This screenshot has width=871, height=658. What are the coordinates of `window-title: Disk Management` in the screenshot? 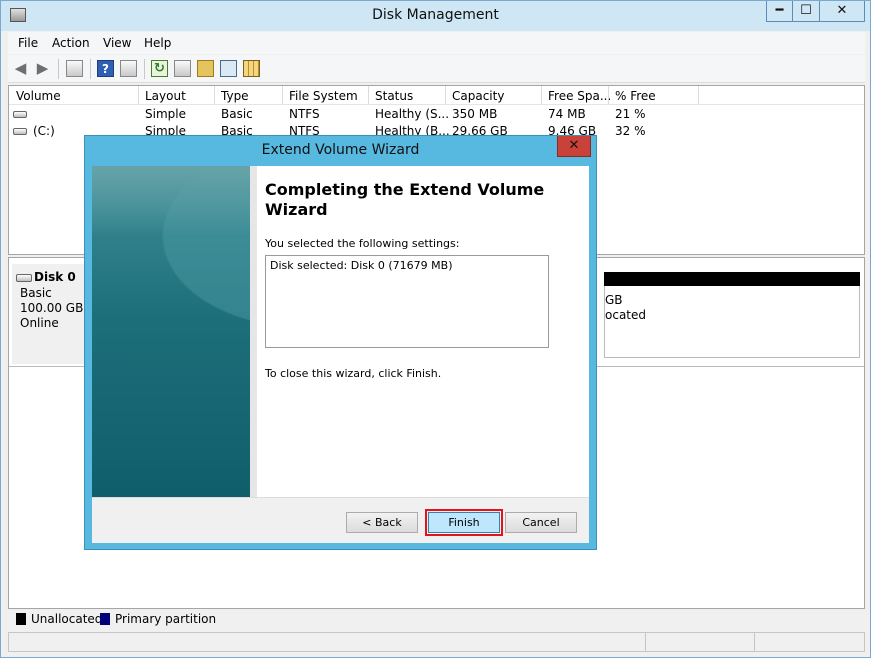 It's located at (435, 15).